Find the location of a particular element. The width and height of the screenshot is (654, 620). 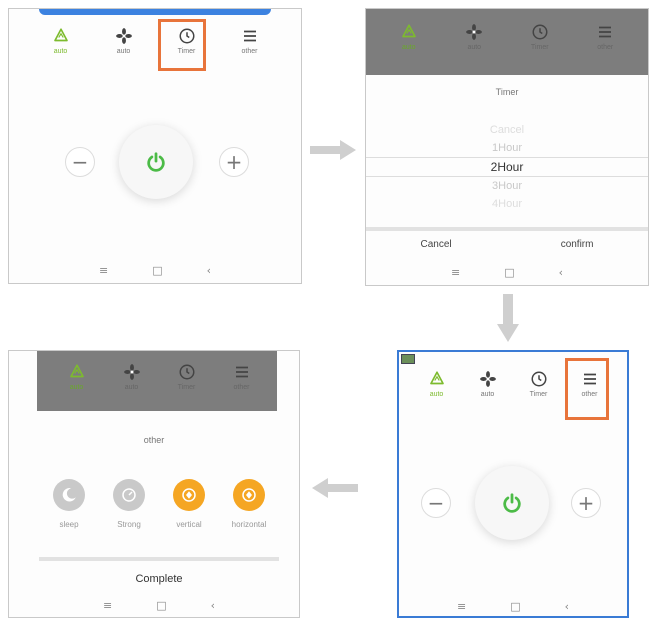

picker-selected-option: 2Hour is located at coordinates (507, 167).